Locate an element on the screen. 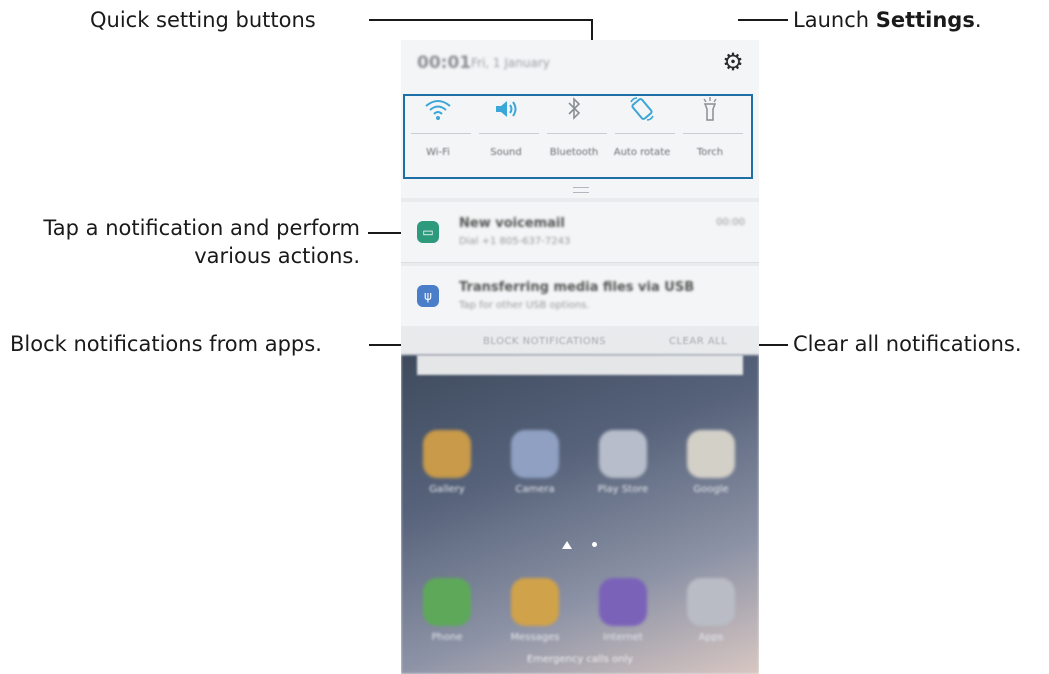 The height and width of the screenshot is (674, 1049). home-app-phone: Phone is located at coordinates (447, 610).